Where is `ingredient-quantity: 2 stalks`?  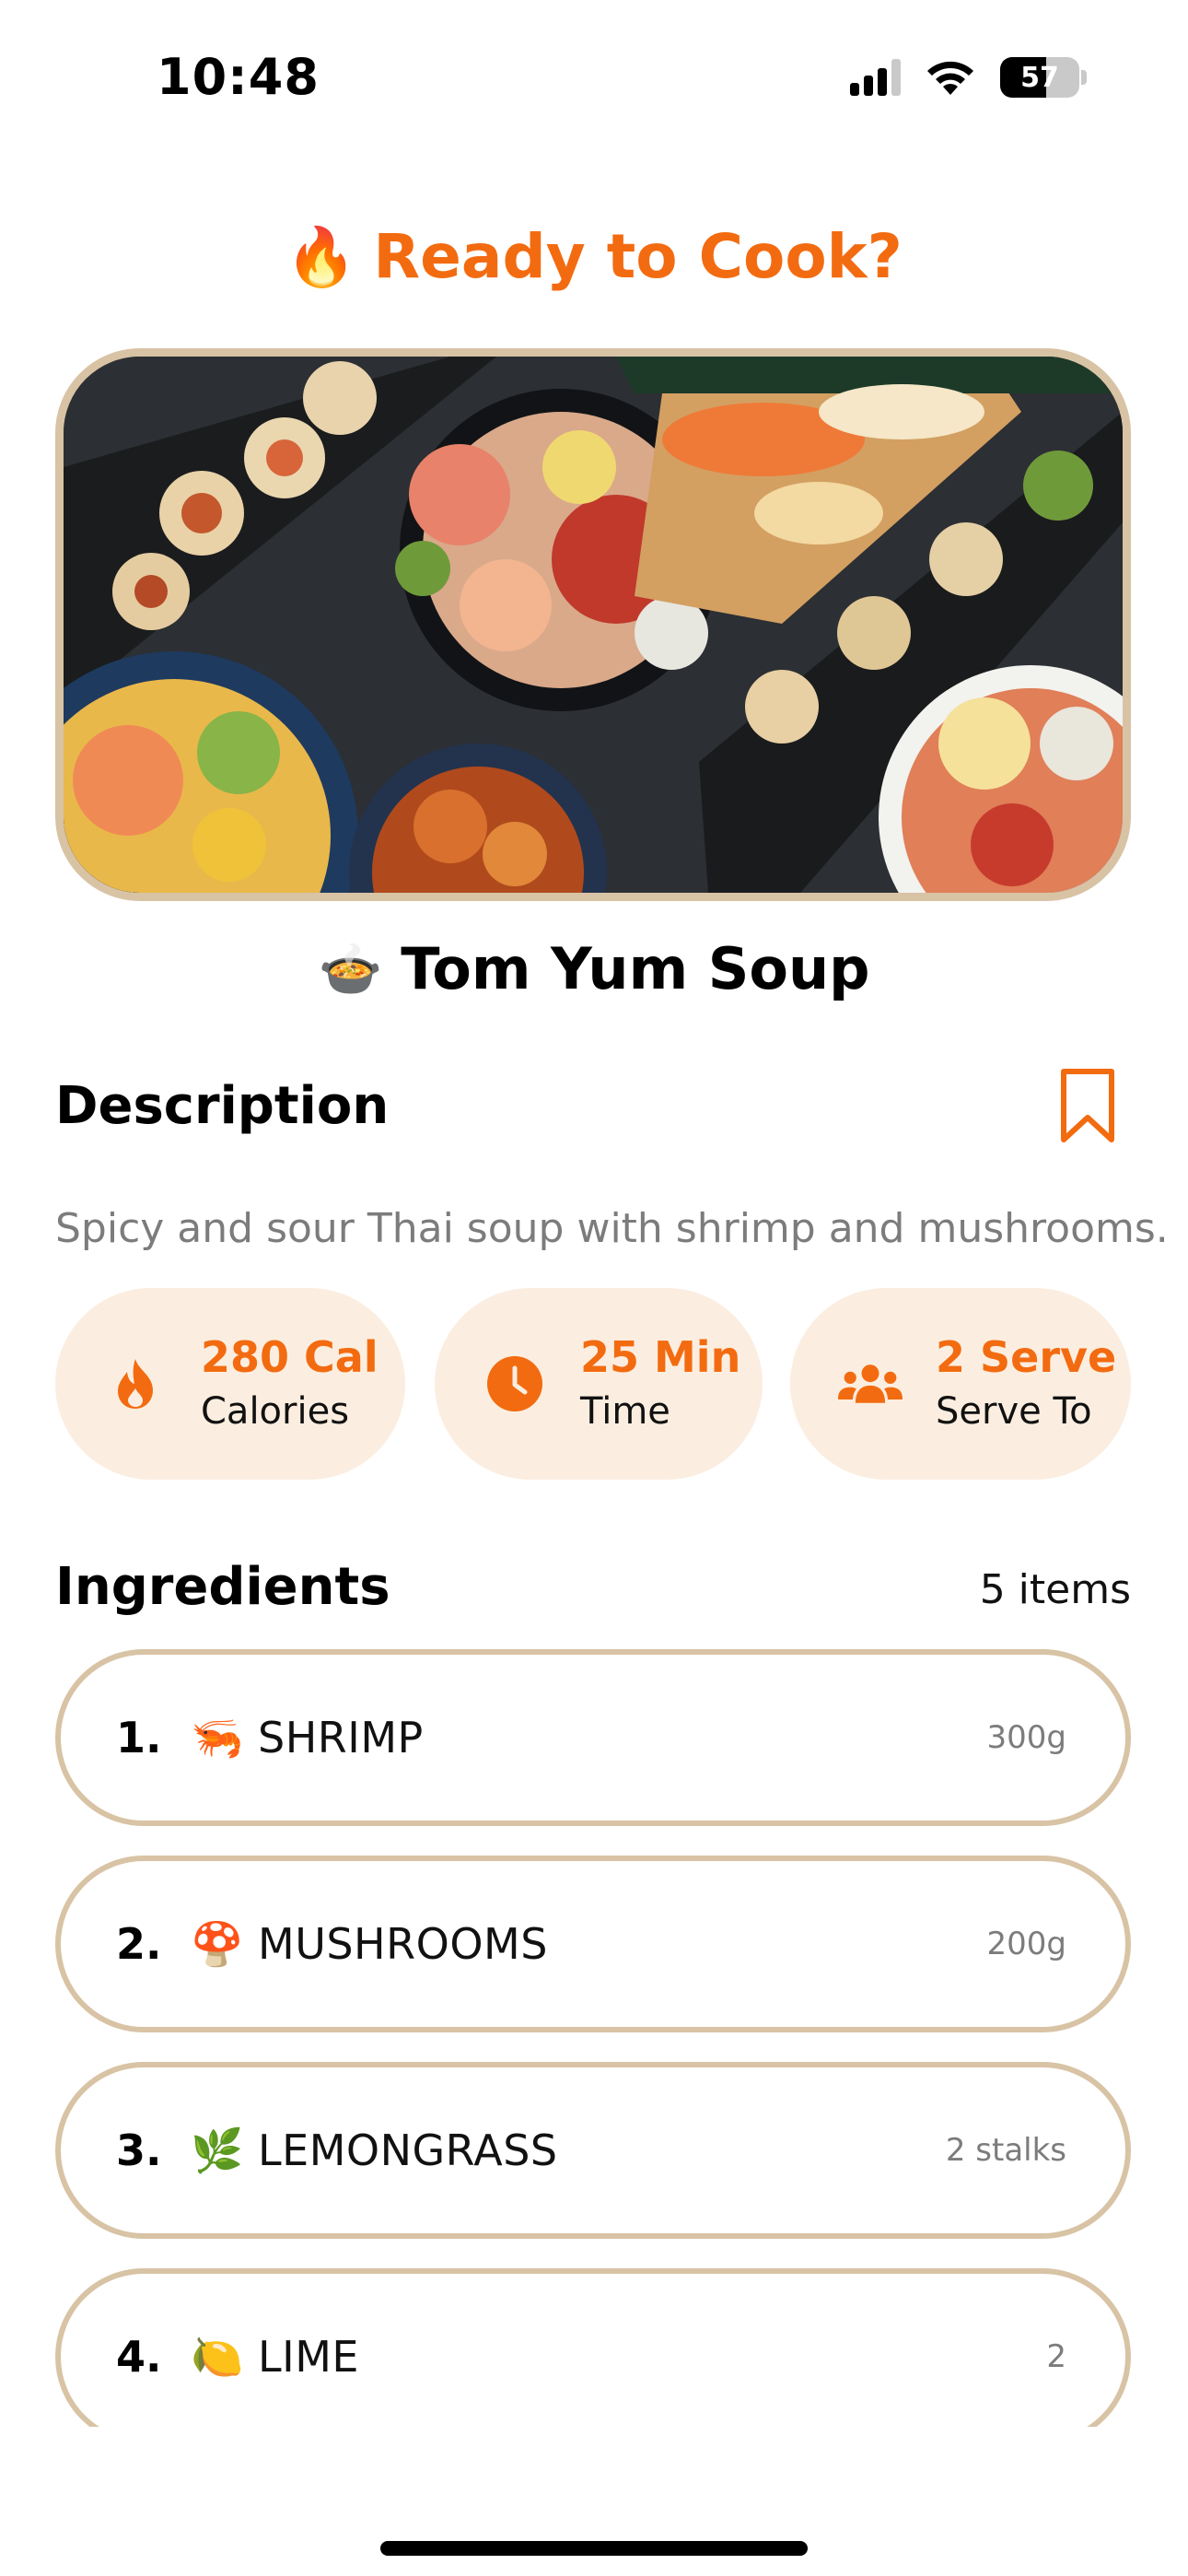
ingredient-quantity: 2 stalks is located at coordinates (1005, 2150).